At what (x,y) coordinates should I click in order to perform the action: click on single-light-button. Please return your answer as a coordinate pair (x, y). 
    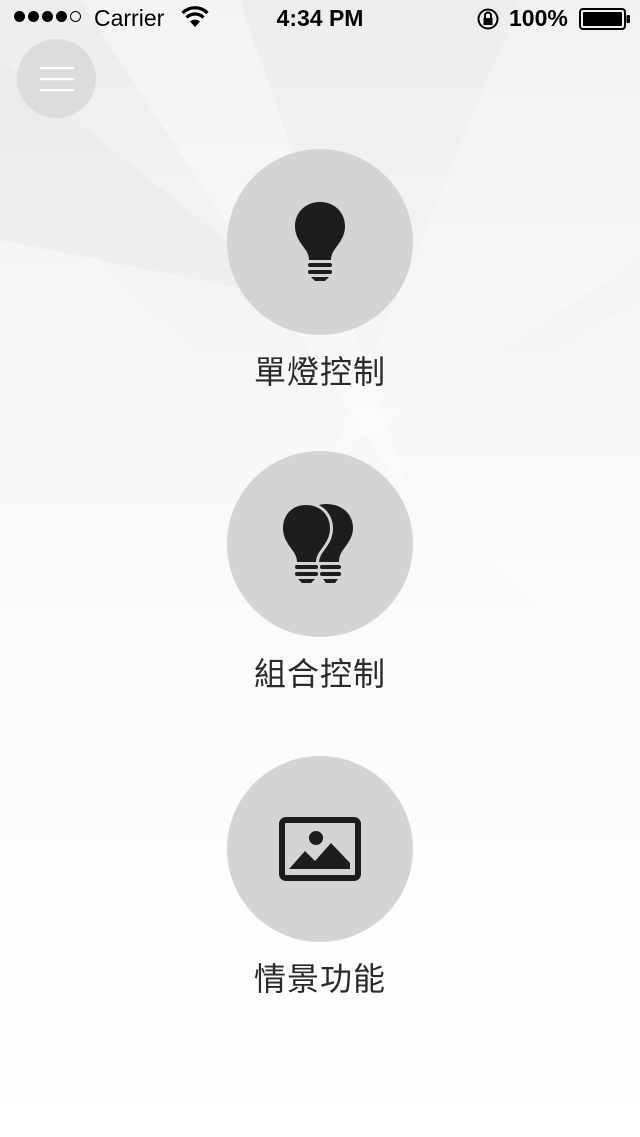
    Looking at the image, I should click on (320, 242).